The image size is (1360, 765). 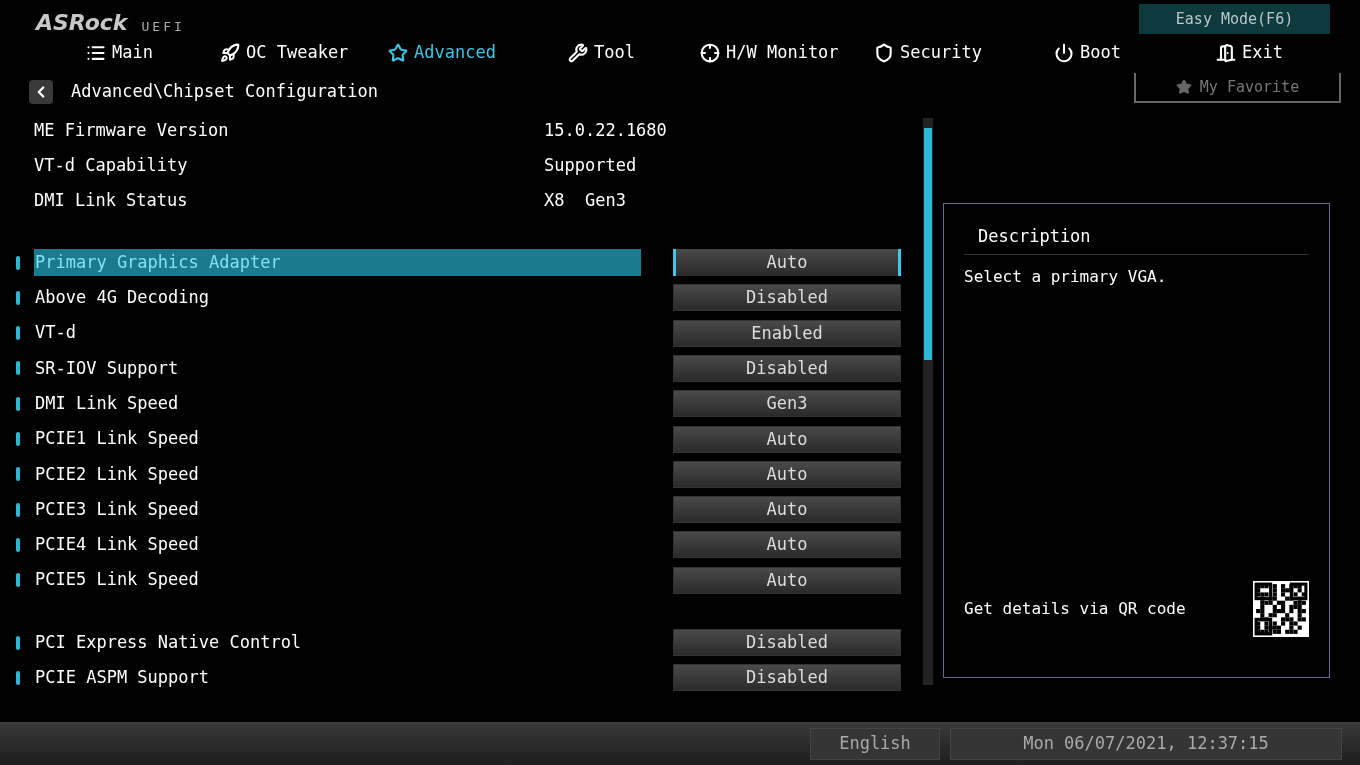 I want to click on setting-label: DMI Link Speed, so click(x=337, y=404).